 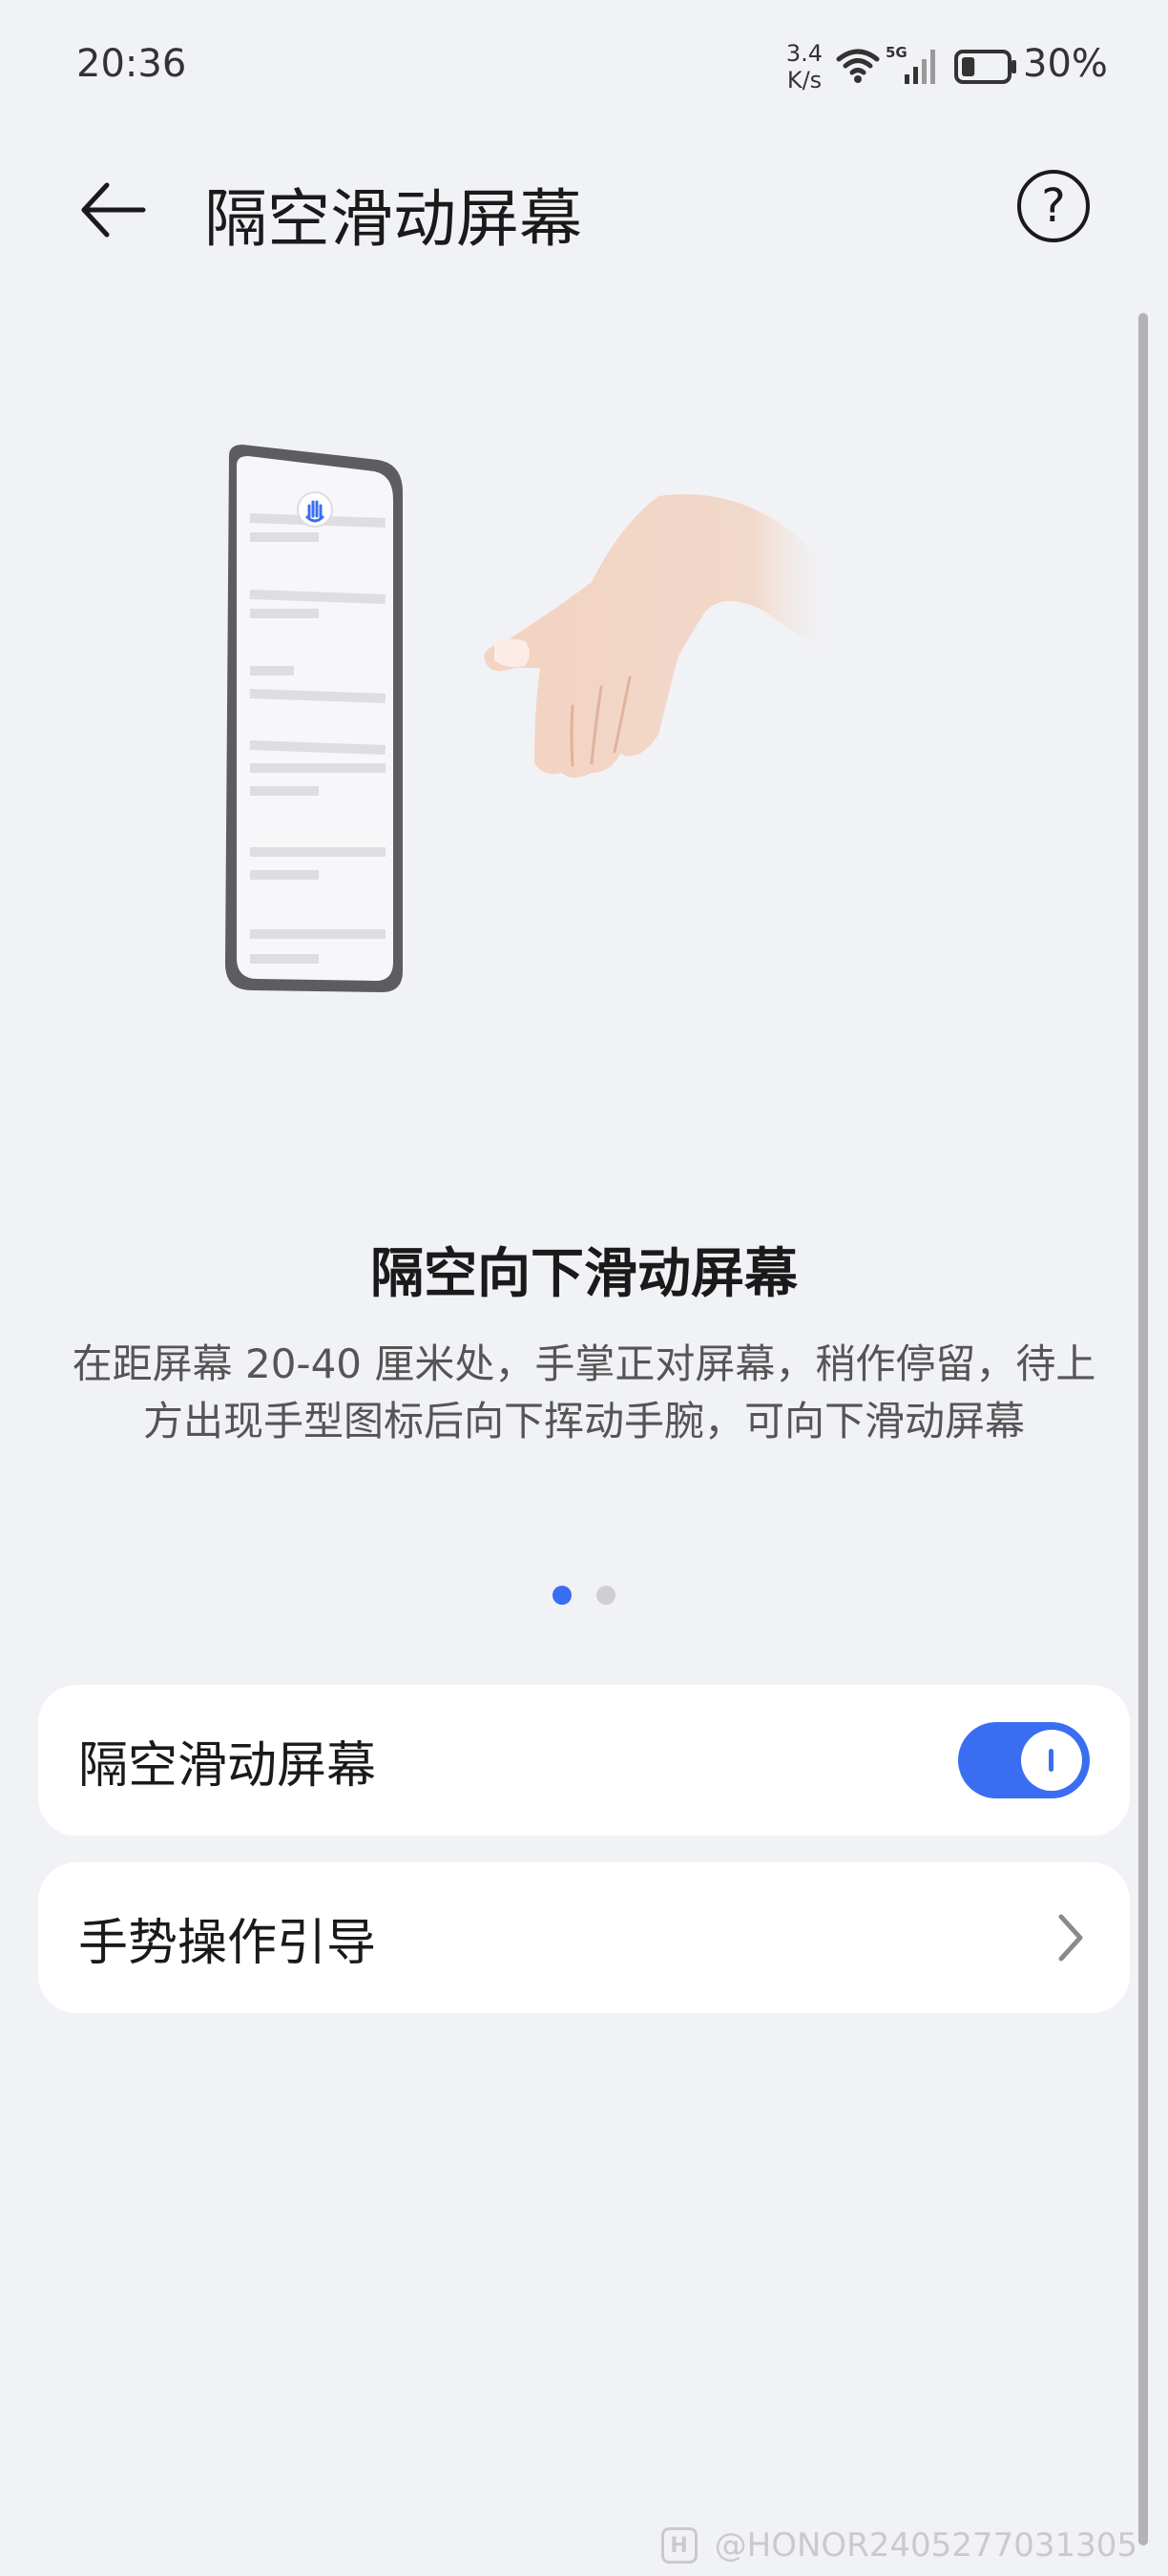 I want to click on help-icon: ?, so click(x=1054, y=206).